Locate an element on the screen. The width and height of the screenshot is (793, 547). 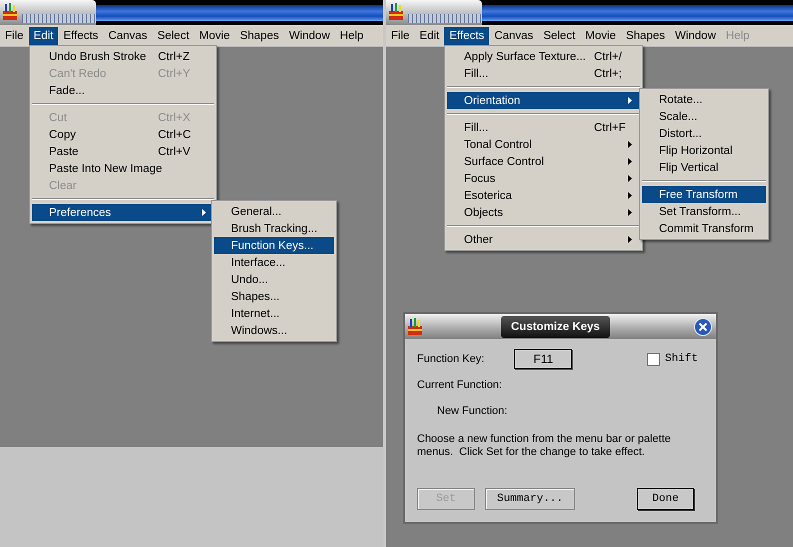
menu-item: Preferences is located at coordinates (123, 212).